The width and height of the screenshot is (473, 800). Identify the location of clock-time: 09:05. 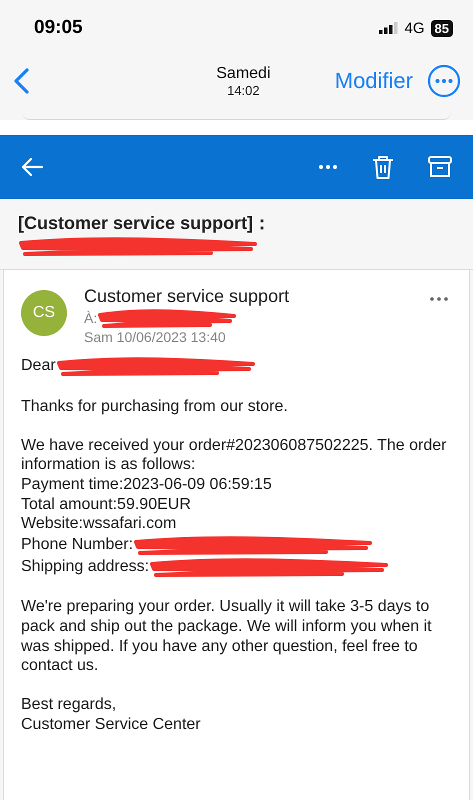
(59, 28).